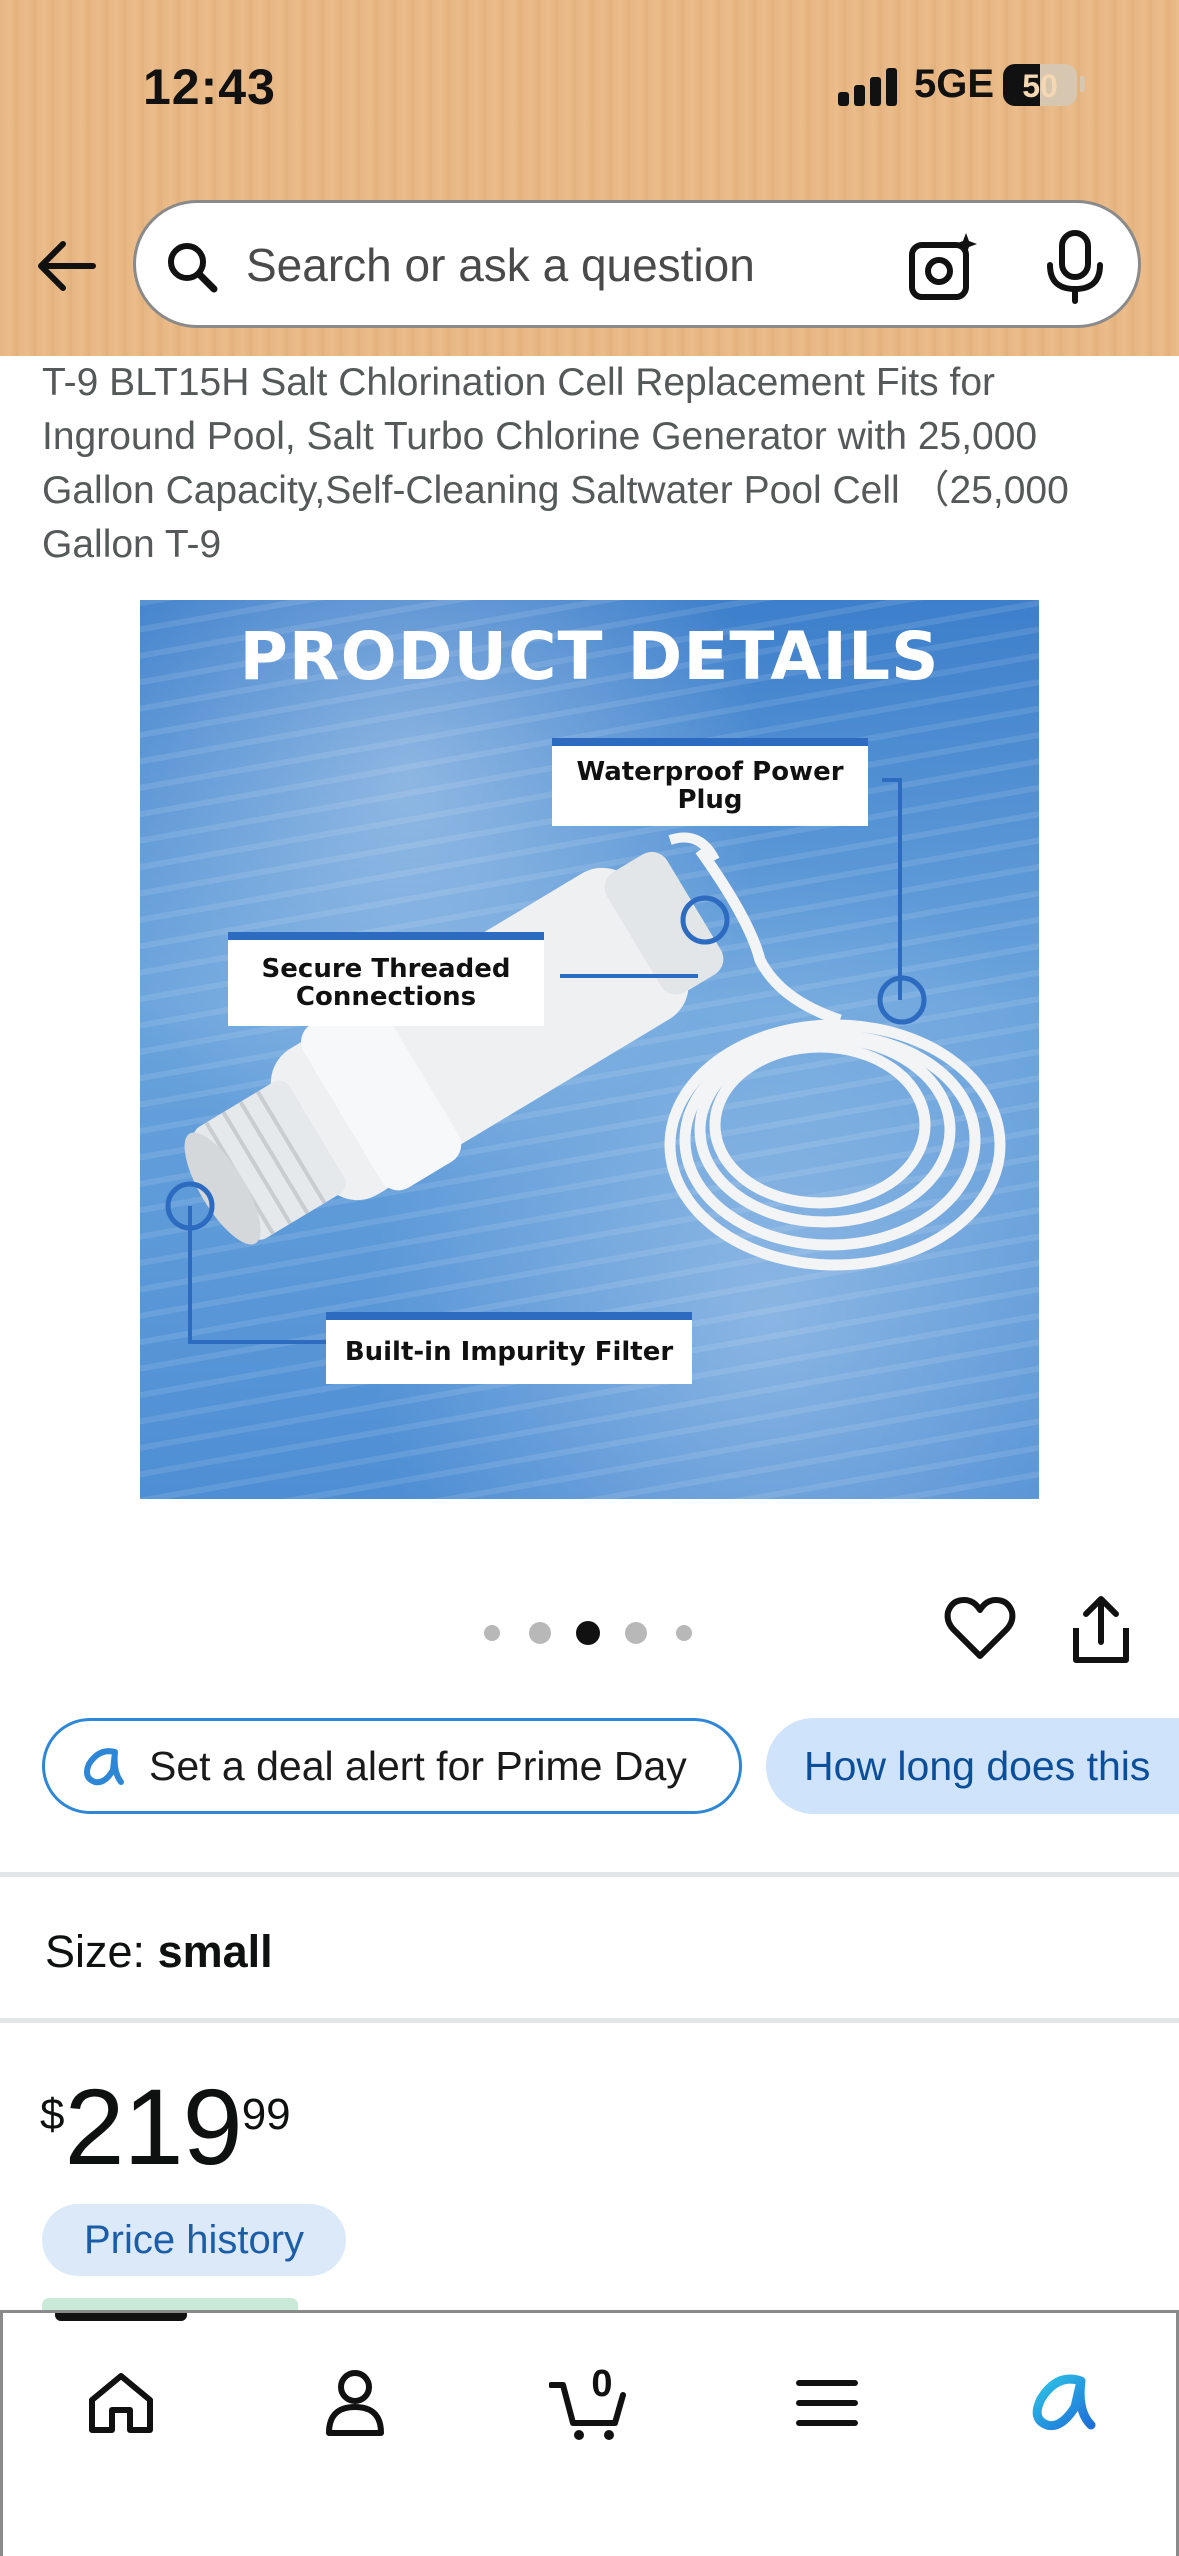  What do you see at coordinates (954, 84) in the screenshot?
I see `network-type: 5GE` at bounding box center [954, 84].